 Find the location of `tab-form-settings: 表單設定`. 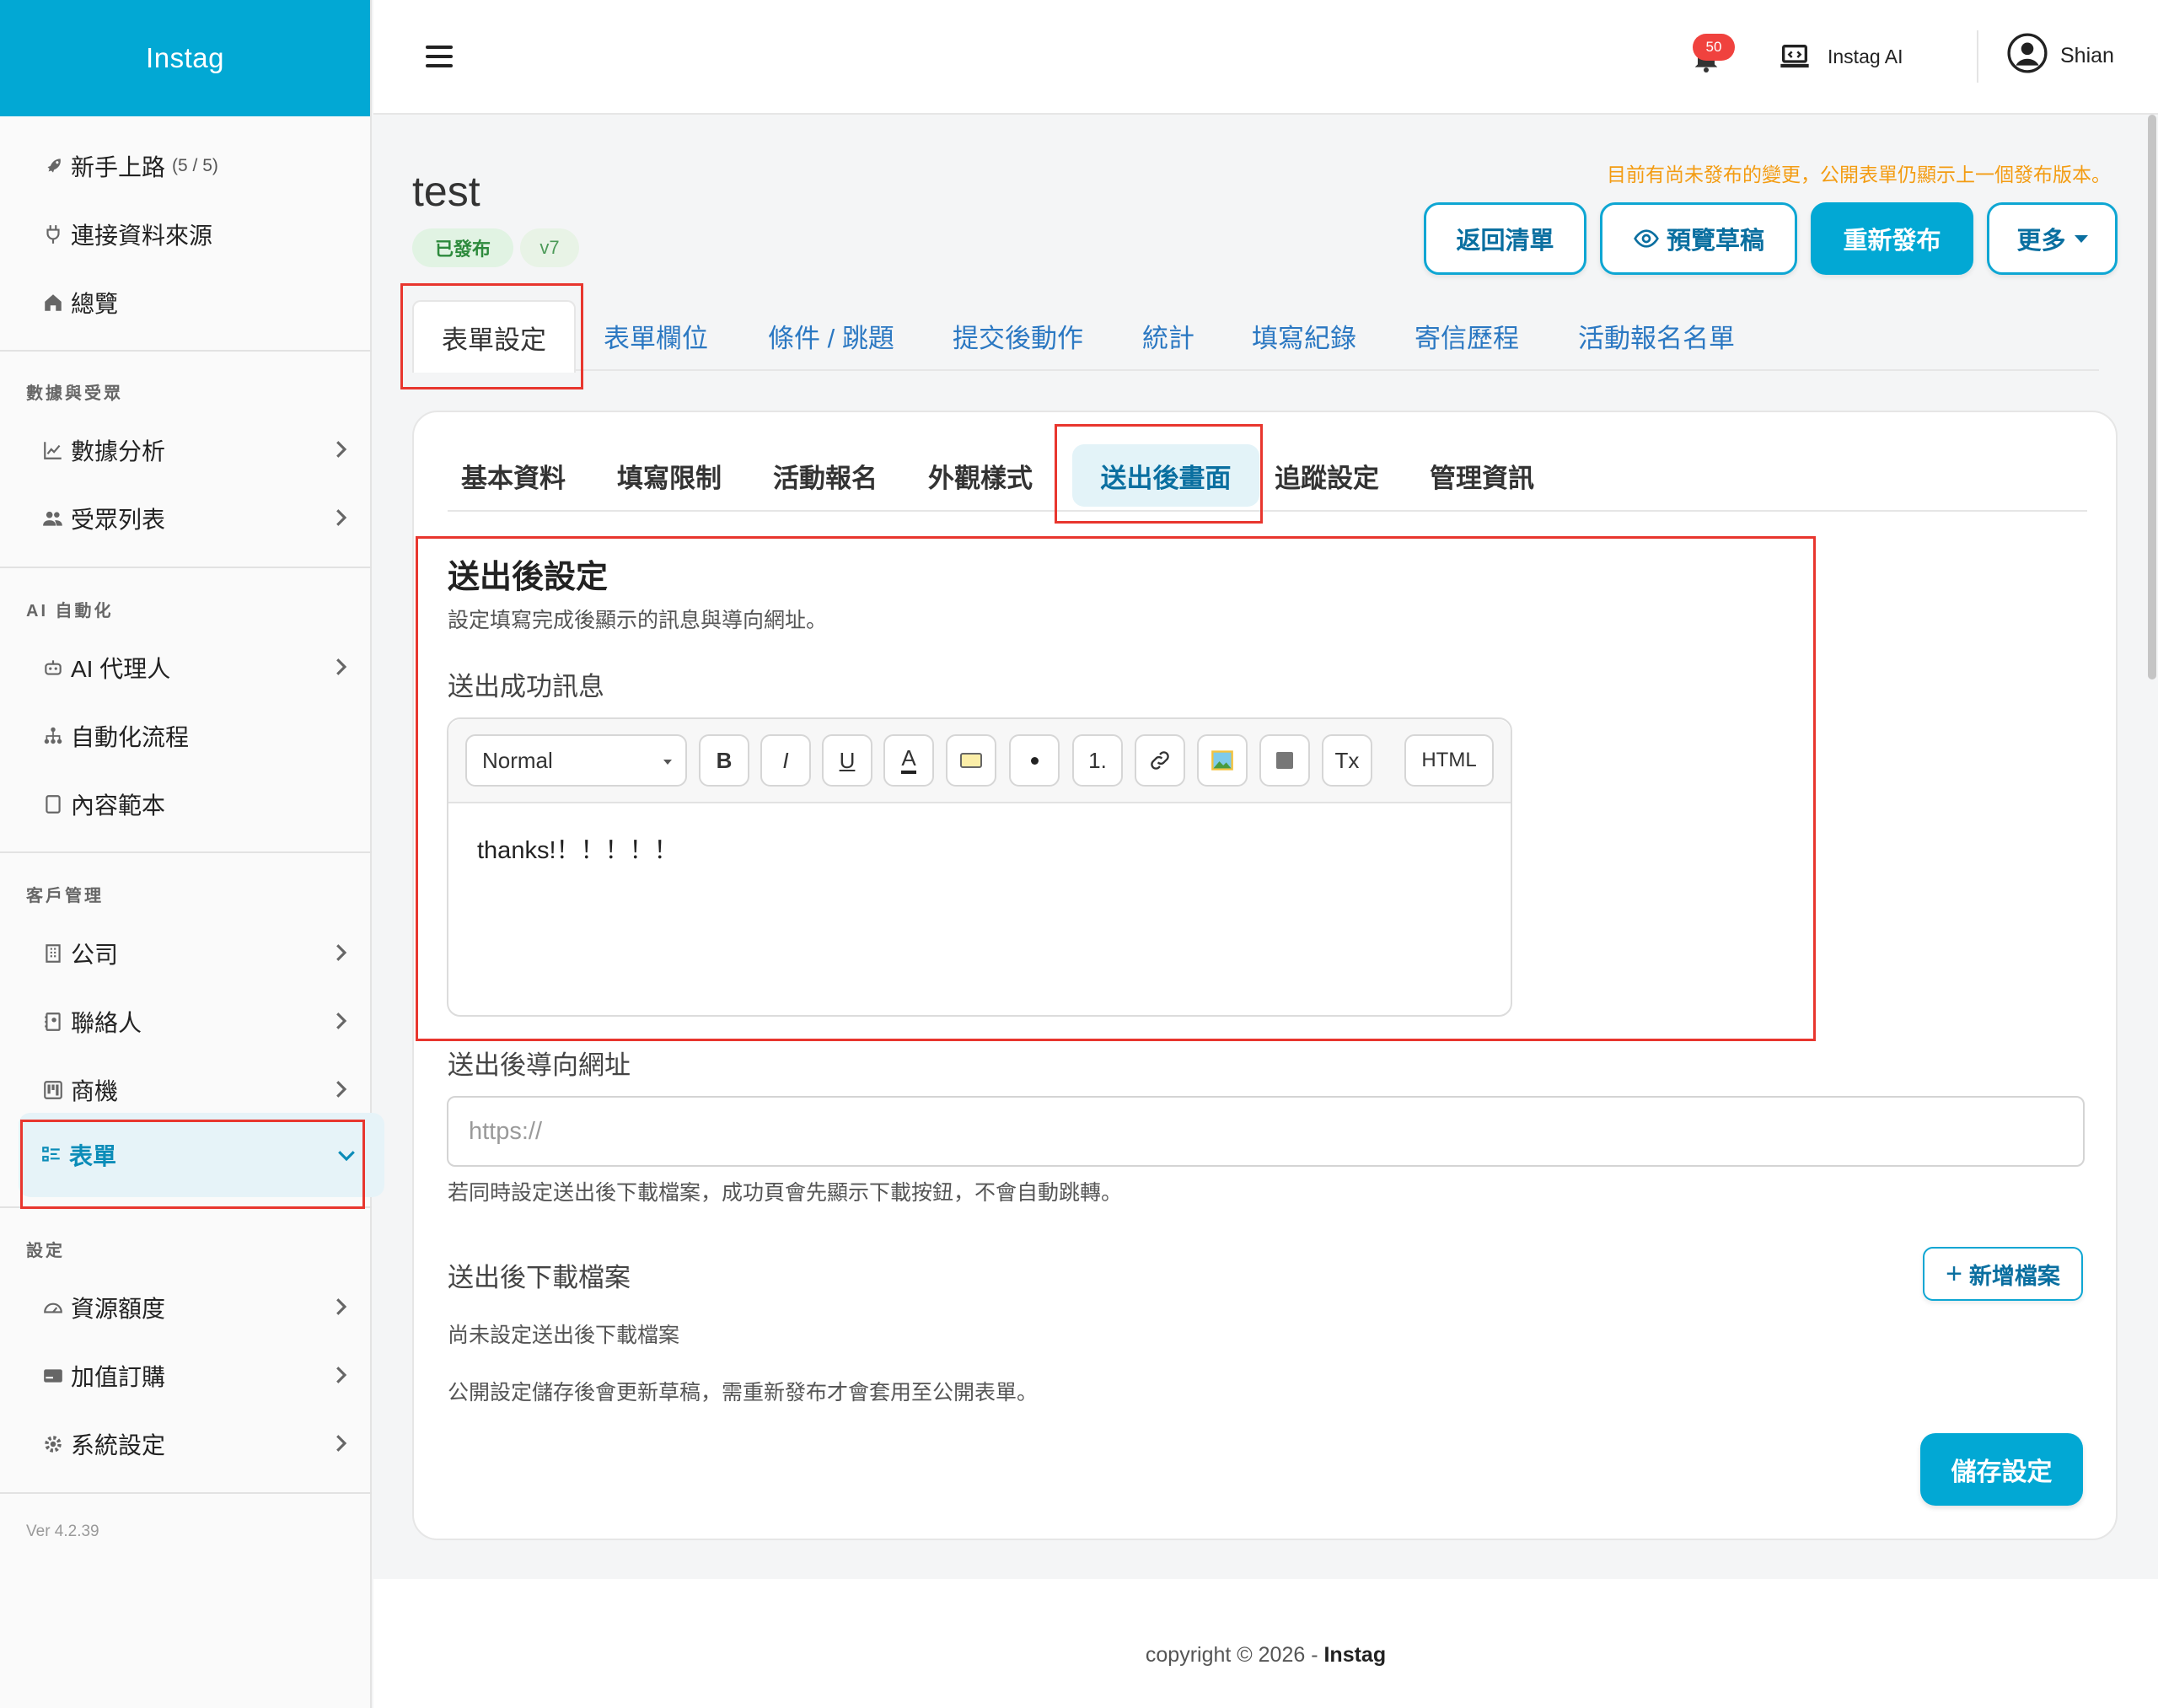

tab-form-settings: 表單設定 is located at coordinates (494, 337).